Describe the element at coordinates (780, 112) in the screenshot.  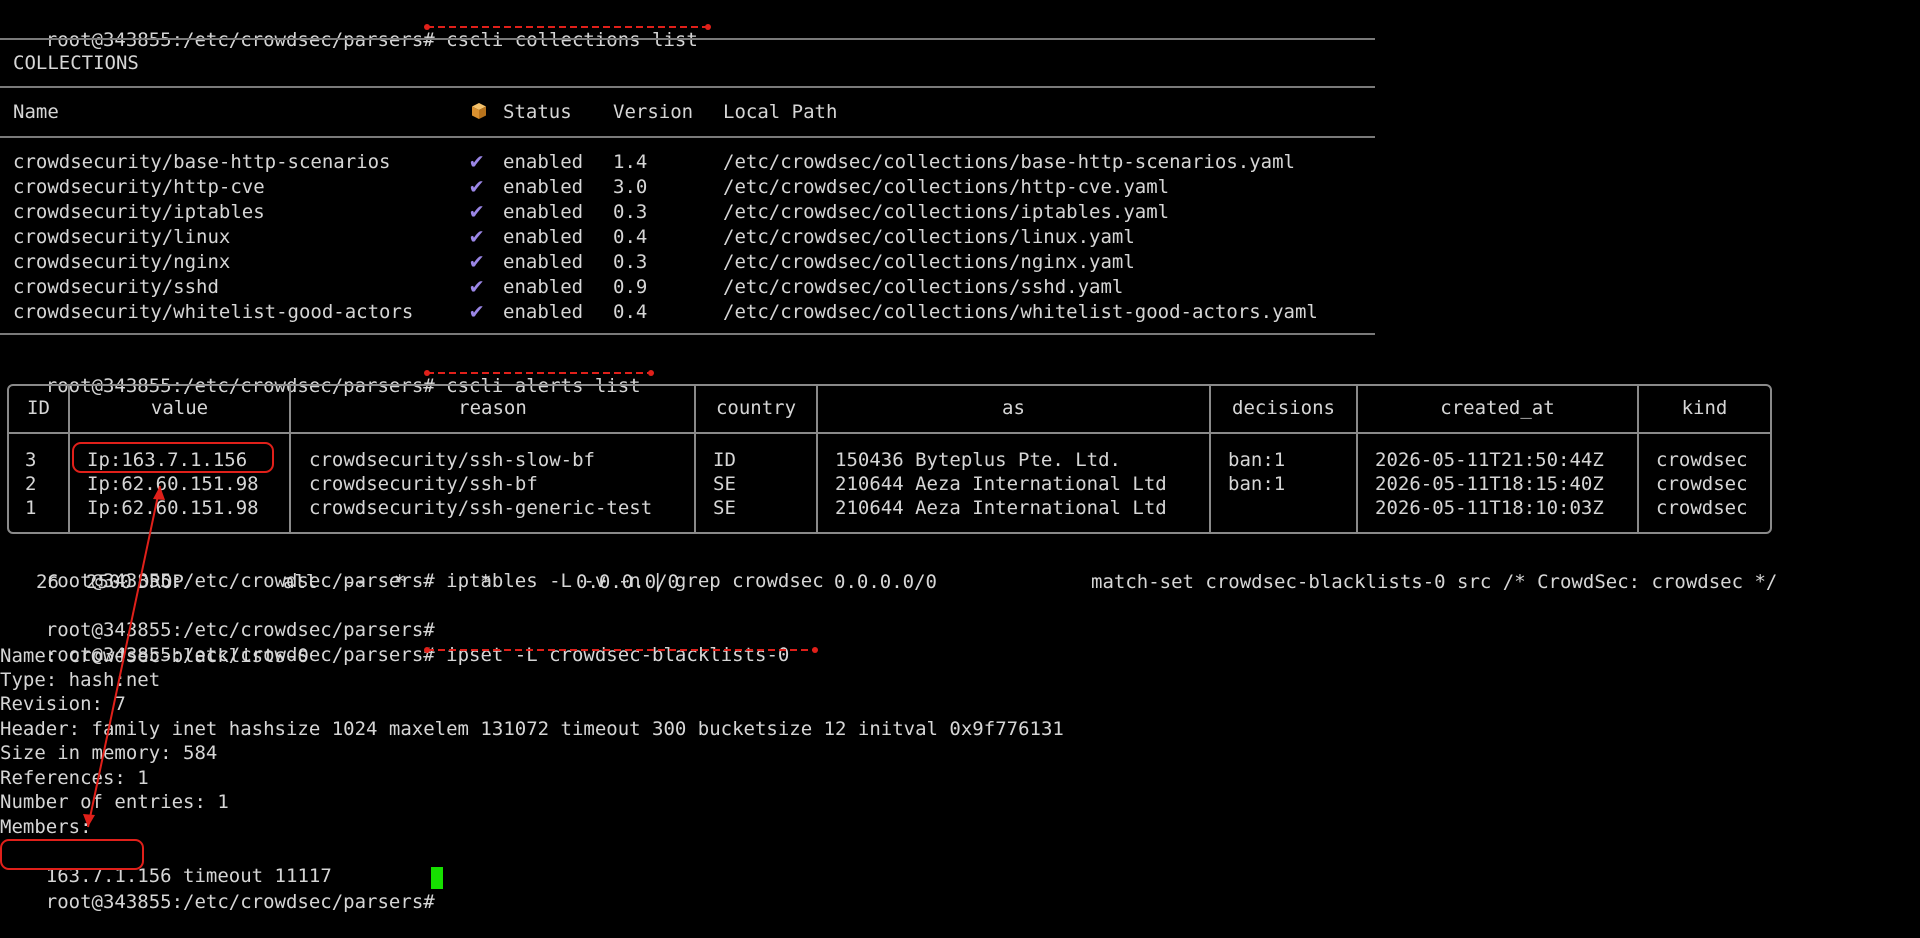
I see `column-header-path: Local Path` at that location.